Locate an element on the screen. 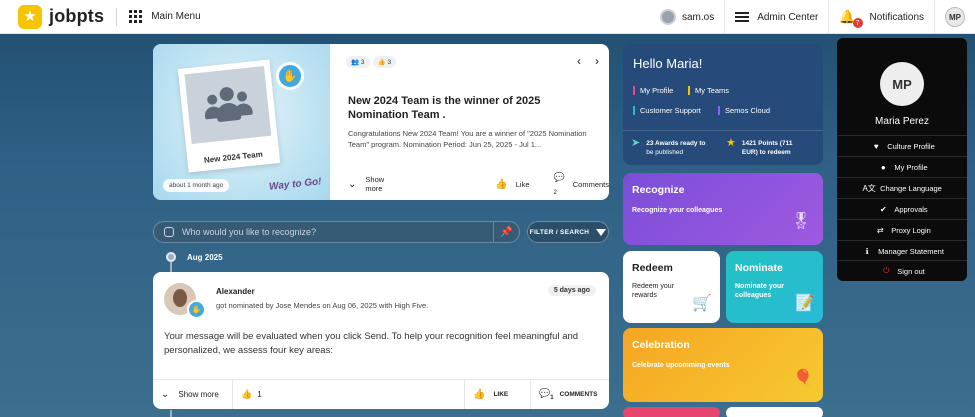 This screenshot has width=975, height=417. like-button: 👍 Like is located at coordinates (512, 184).